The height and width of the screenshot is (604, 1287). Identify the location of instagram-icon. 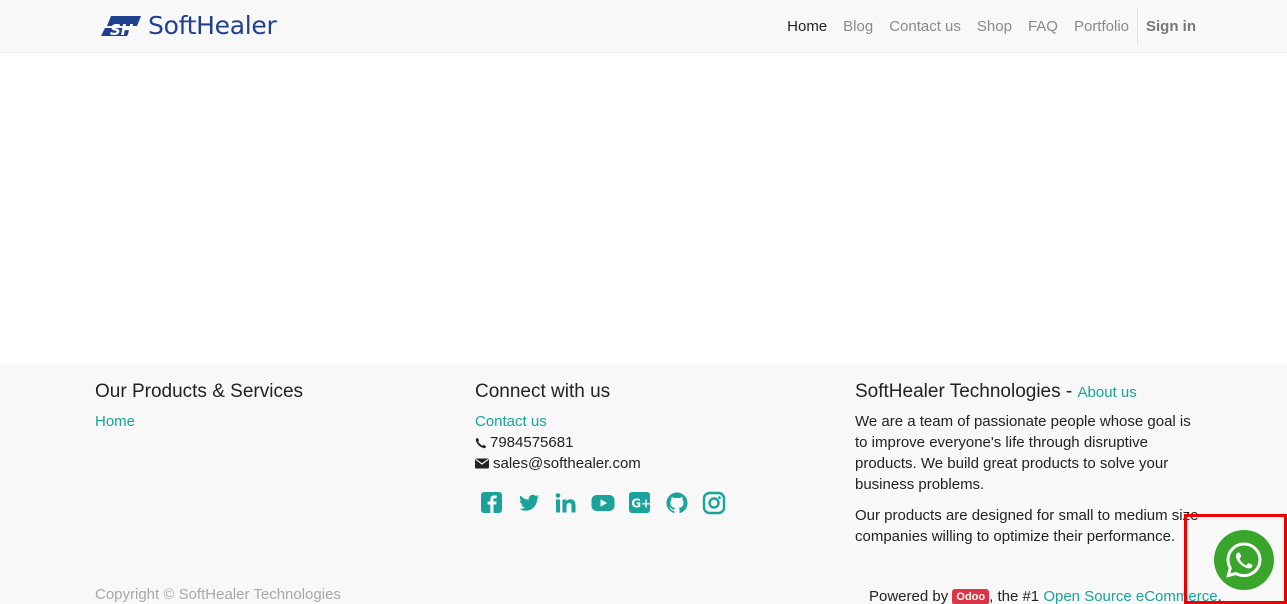
(714, 503).